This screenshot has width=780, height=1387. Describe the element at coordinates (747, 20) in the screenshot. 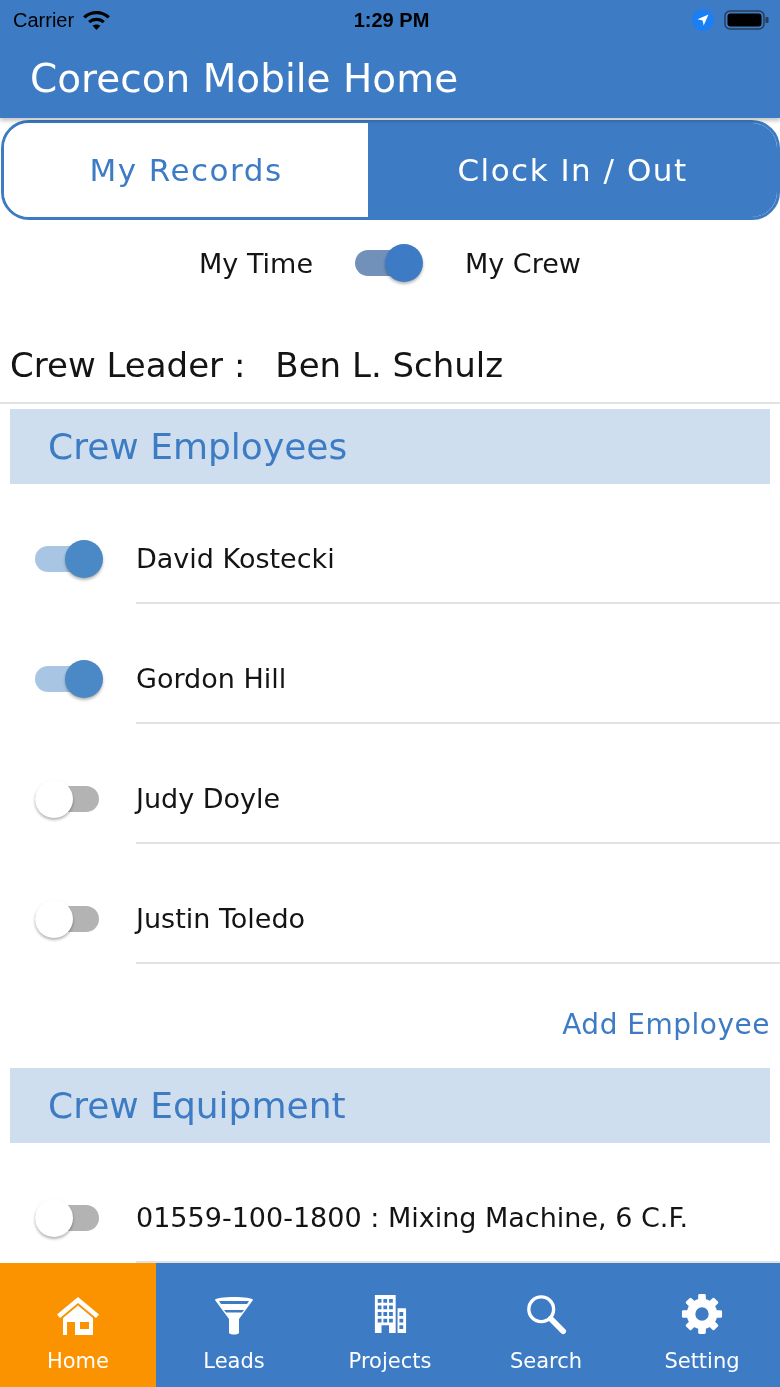

I see `battery-icon` at that location.